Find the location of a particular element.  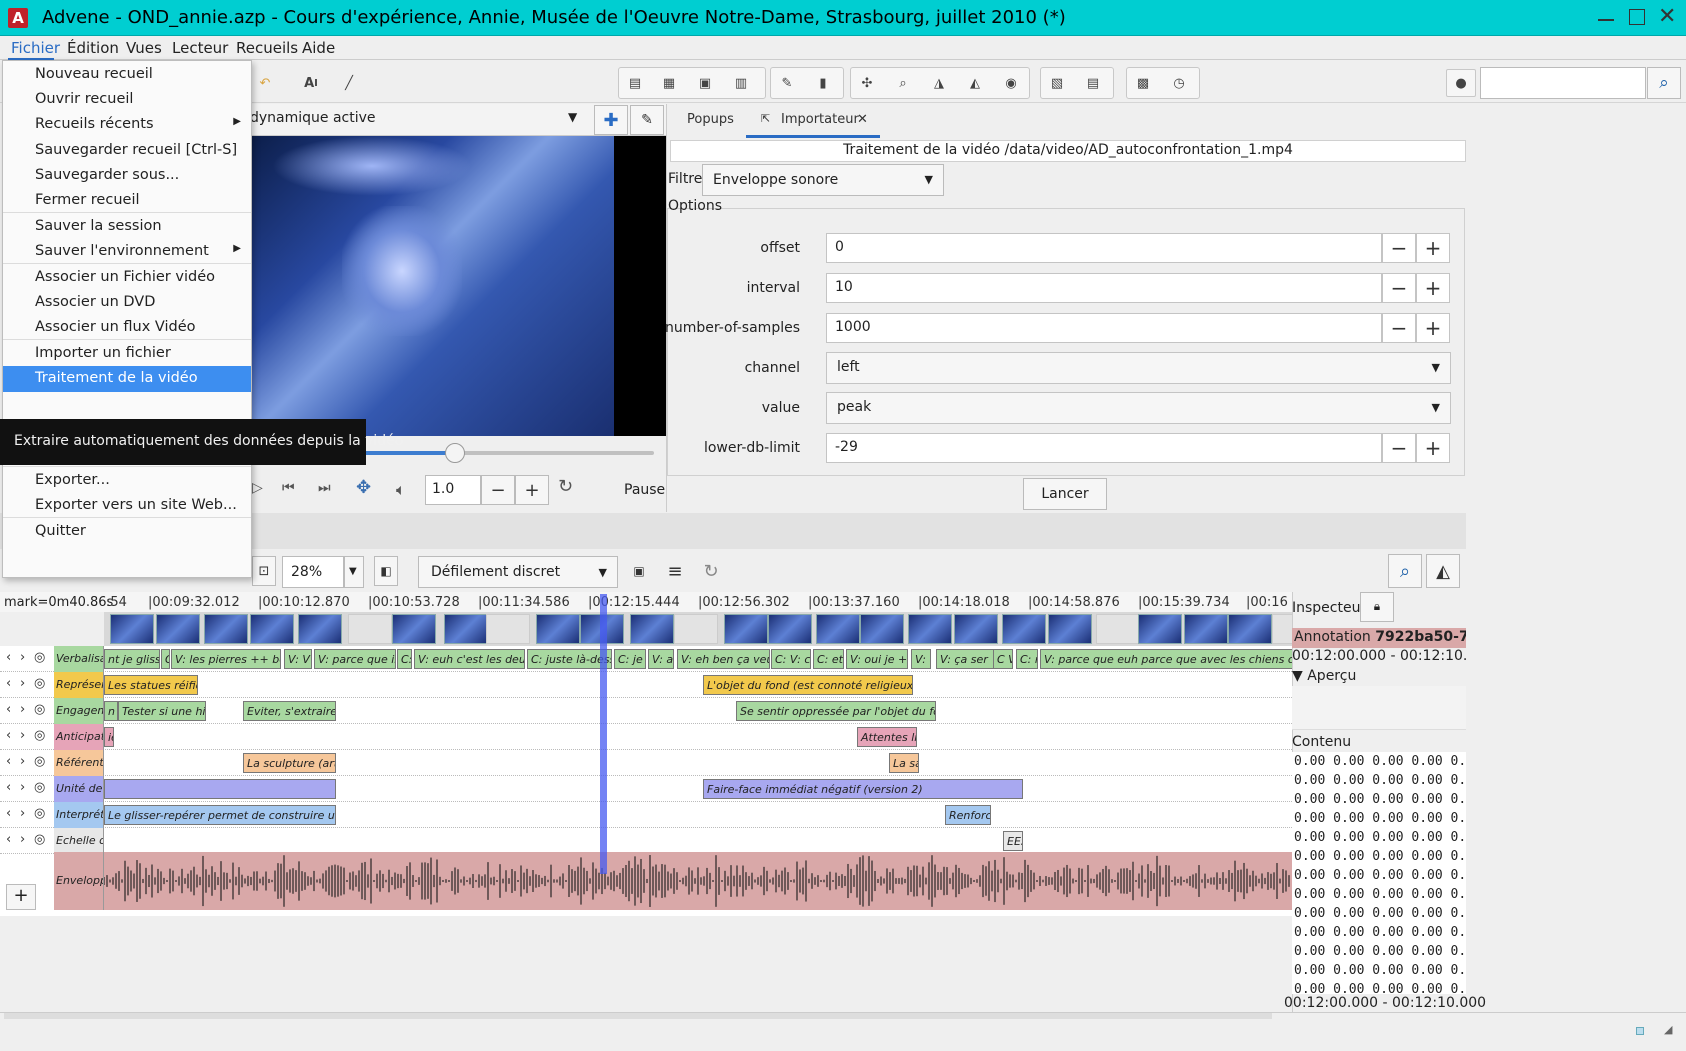

option-dblimit-field: -29 is located at coordinates (1104, 448).